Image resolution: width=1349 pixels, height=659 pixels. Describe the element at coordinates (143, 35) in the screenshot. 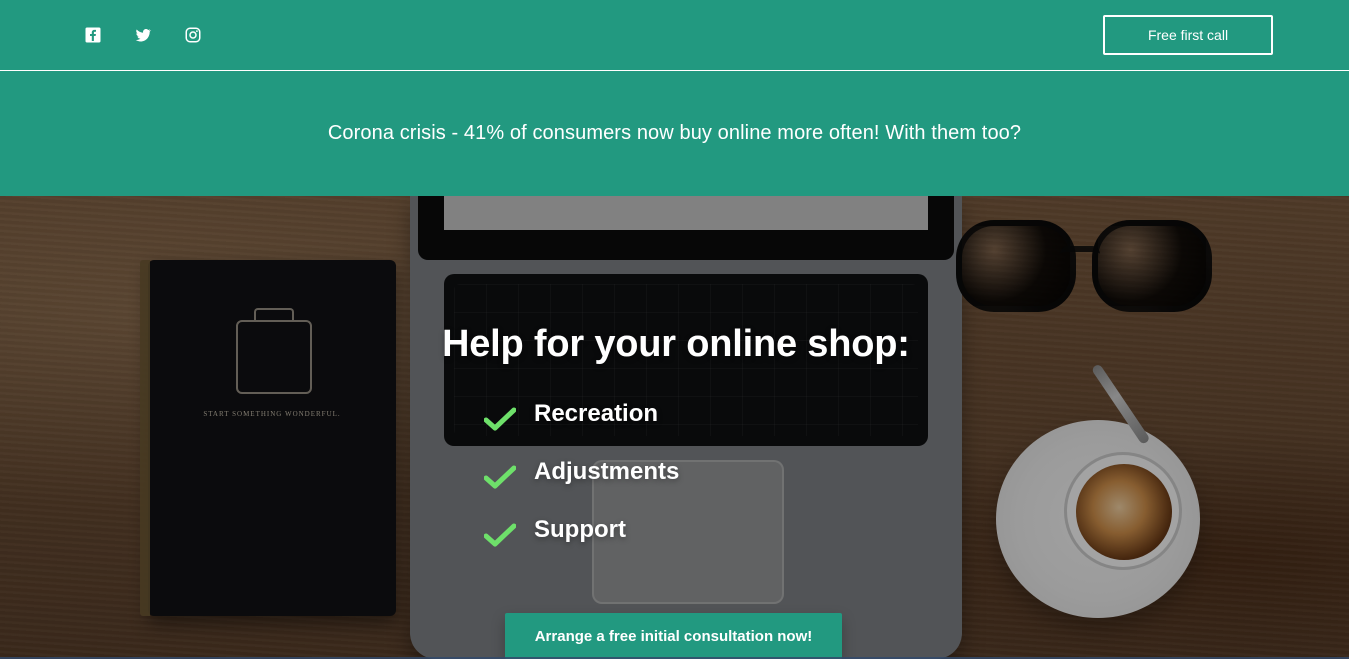

I see `twitter-icon` at that location.